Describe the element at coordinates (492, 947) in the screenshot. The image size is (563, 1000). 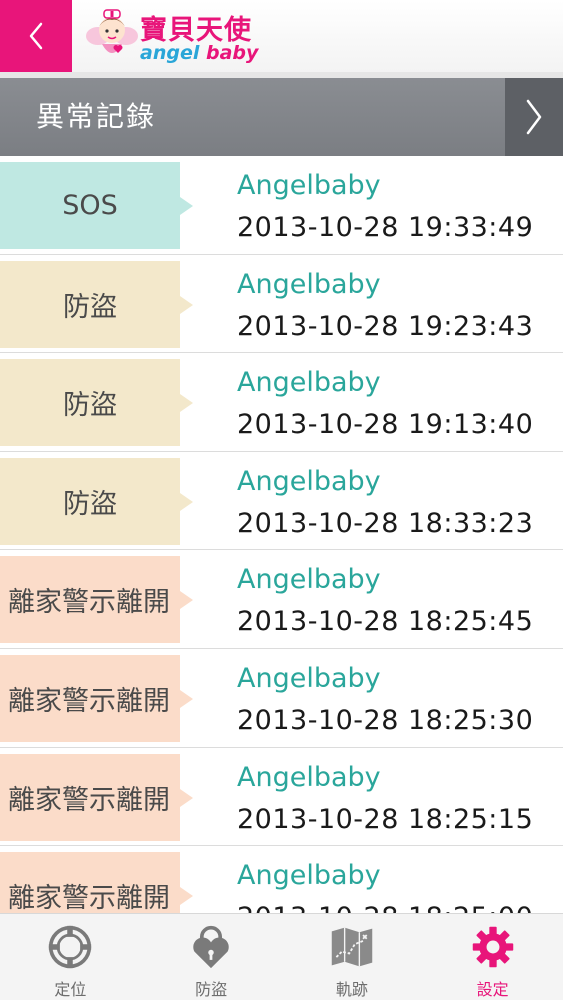
I see `settings-gear-icon` at that location.